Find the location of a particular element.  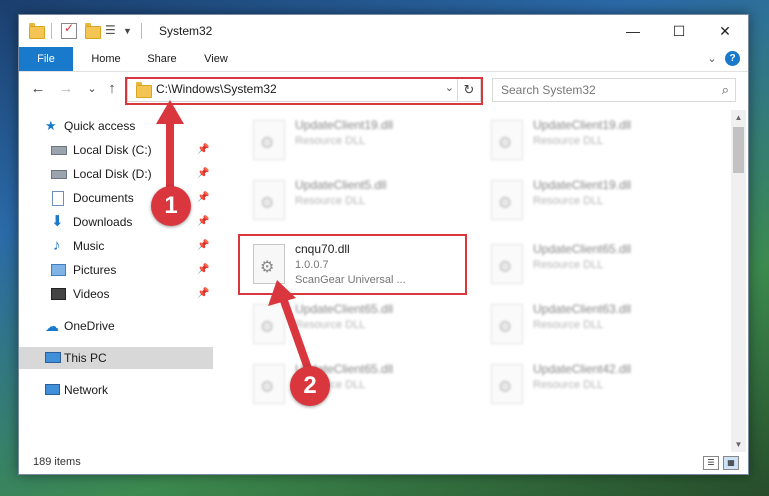

annotation-arrows is located at coordinates (235, 238).